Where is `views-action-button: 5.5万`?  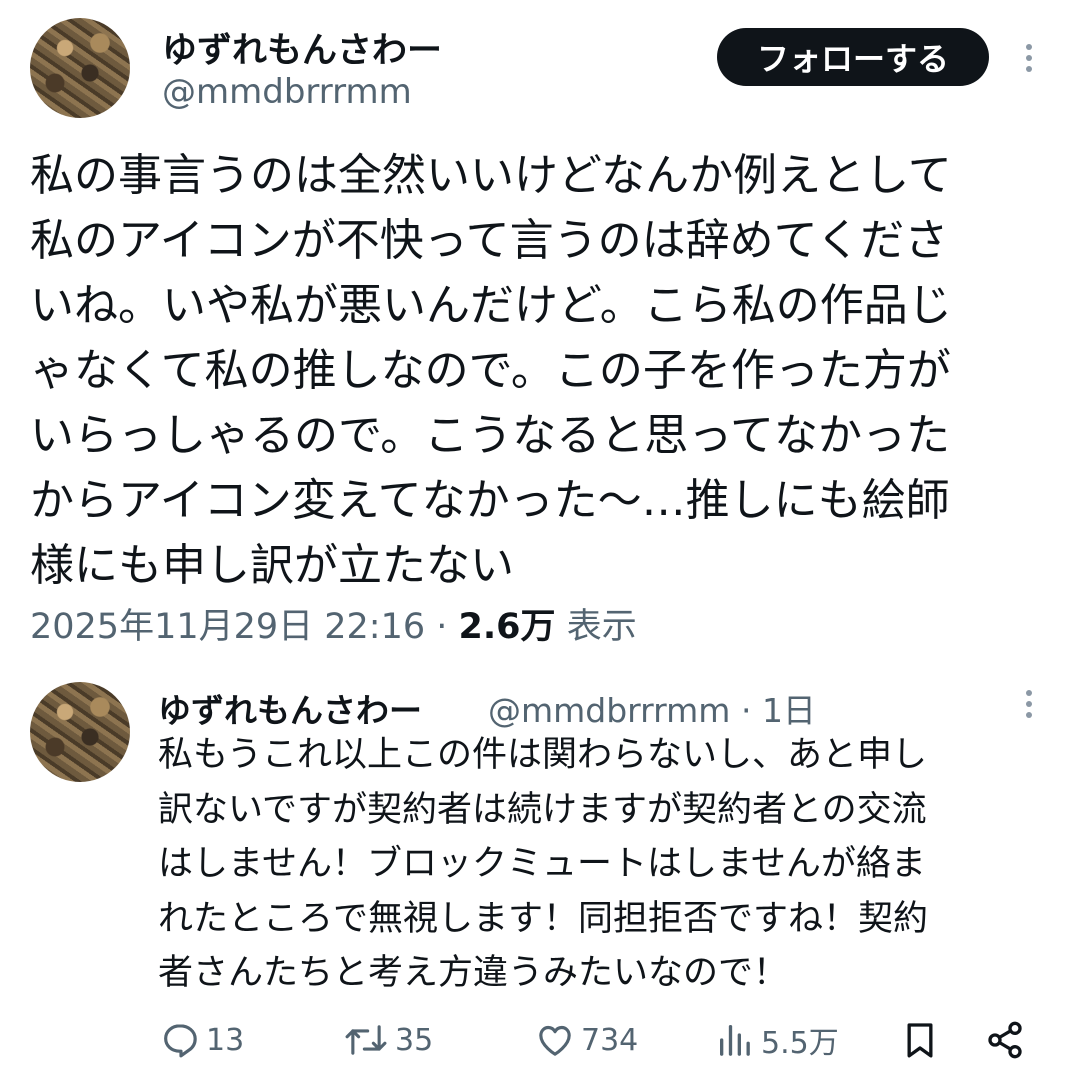
views-action-button: 5.5万 is located at coordinates (777, 1040).